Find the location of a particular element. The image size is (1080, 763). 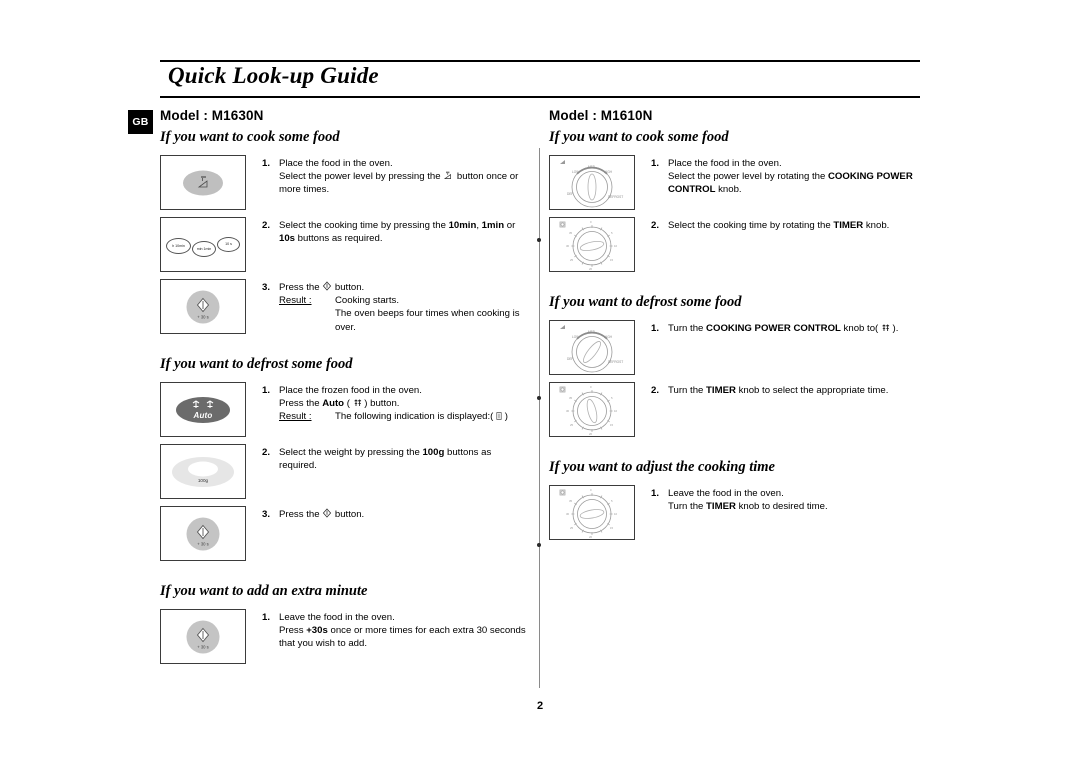

auto-defrost-button-icon: Auto is located at coordinates (203, 409).